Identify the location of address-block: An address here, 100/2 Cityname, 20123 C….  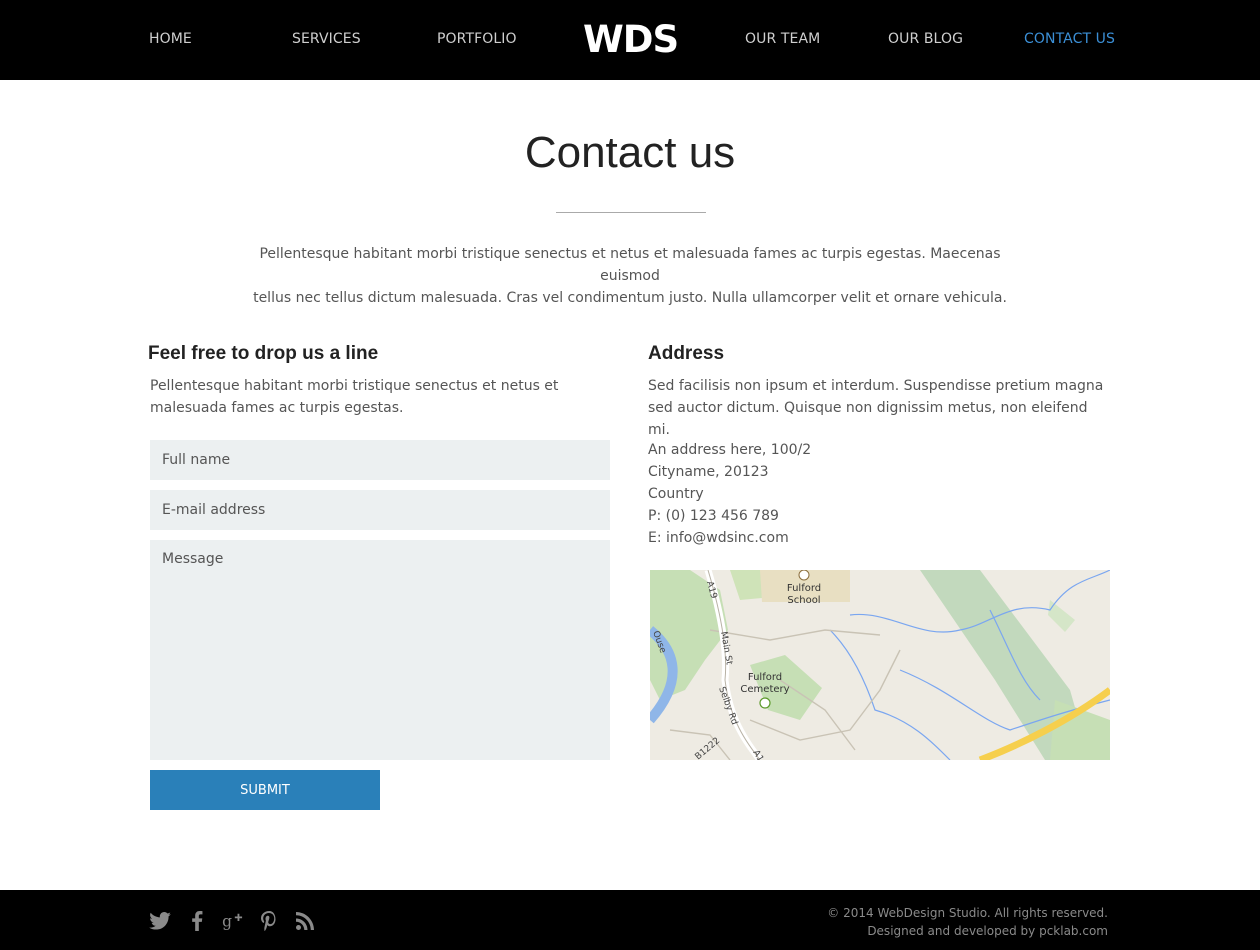
(729, 494).